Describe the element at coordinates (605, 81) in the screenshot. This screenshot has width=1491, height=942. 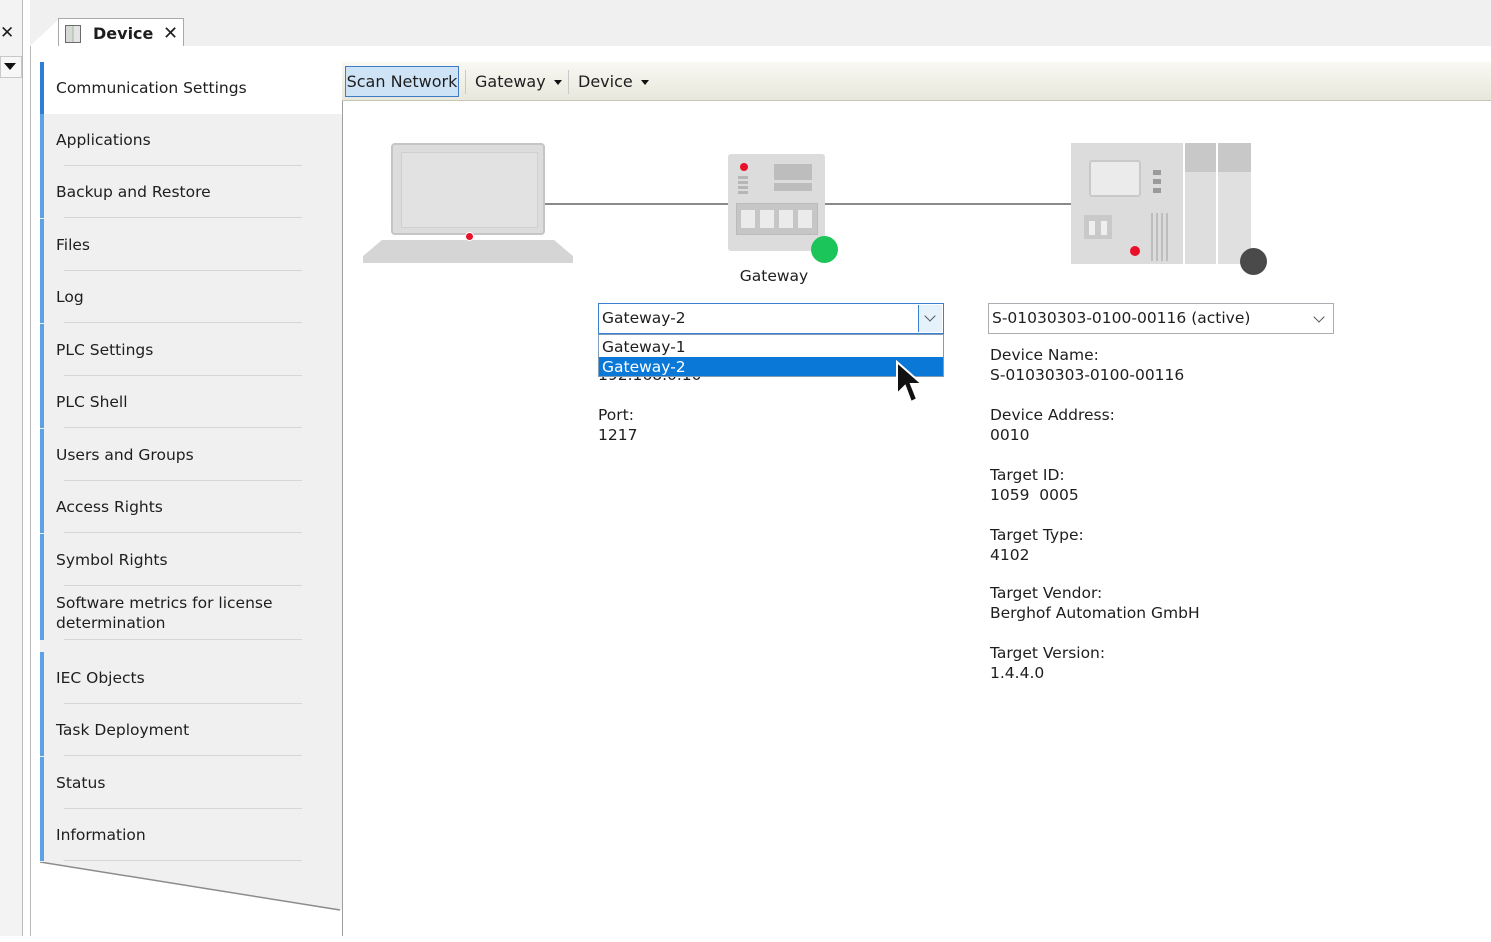
I see `device-menu-label: Device` at that location.